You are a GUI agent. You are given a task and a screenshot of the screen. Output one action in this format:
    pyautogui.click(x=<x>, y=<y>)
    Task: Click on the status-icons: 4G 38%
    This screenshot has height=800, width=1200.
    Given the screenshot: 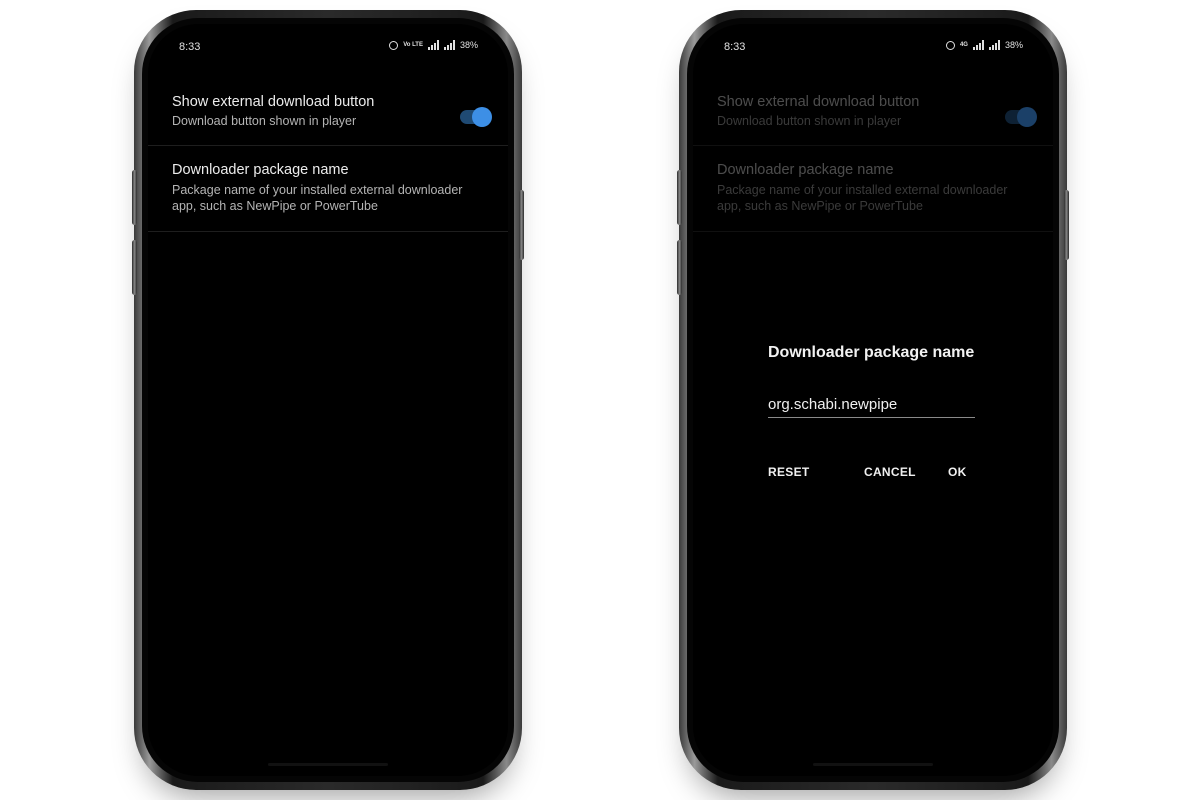 What is the action you would take?
    pyautogui.click(x=984, y=45)
    